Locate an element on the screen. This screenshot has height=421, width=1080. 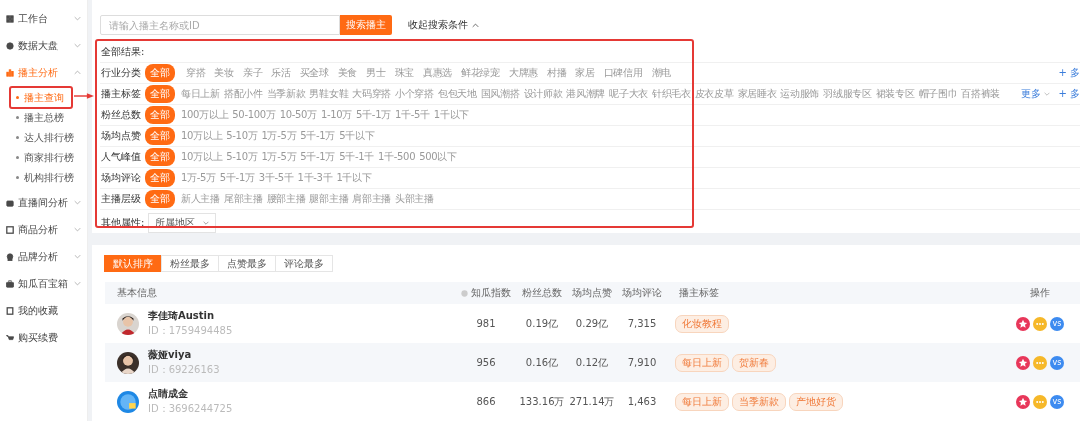
filter-option: 1千-500 is located at coordinates (396, 157).